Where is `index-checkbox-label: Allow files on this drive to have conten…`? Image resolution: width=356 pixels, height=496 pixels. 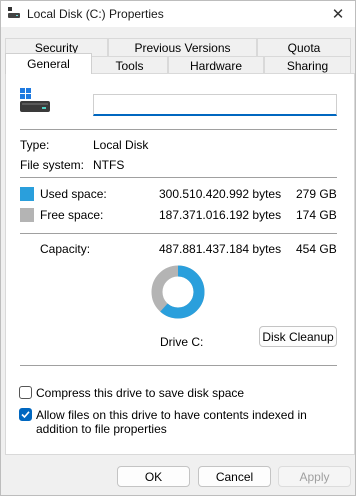
index-checkbox-label: Allow files on this drive to have conten… is located at coordinates (171, 422).